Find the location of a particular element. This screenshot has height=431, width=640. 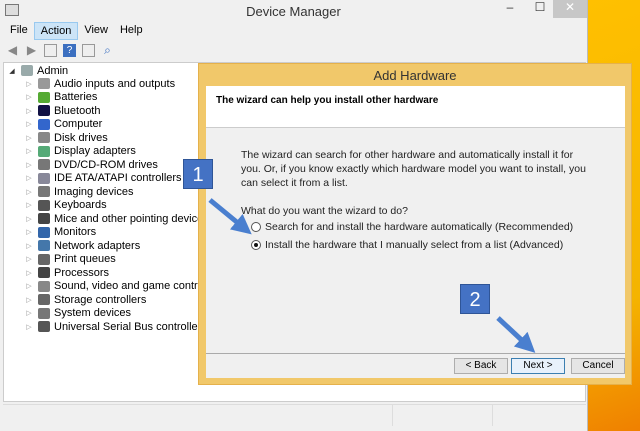

arrow-to-manual-option is located at coordinates (230, 216).